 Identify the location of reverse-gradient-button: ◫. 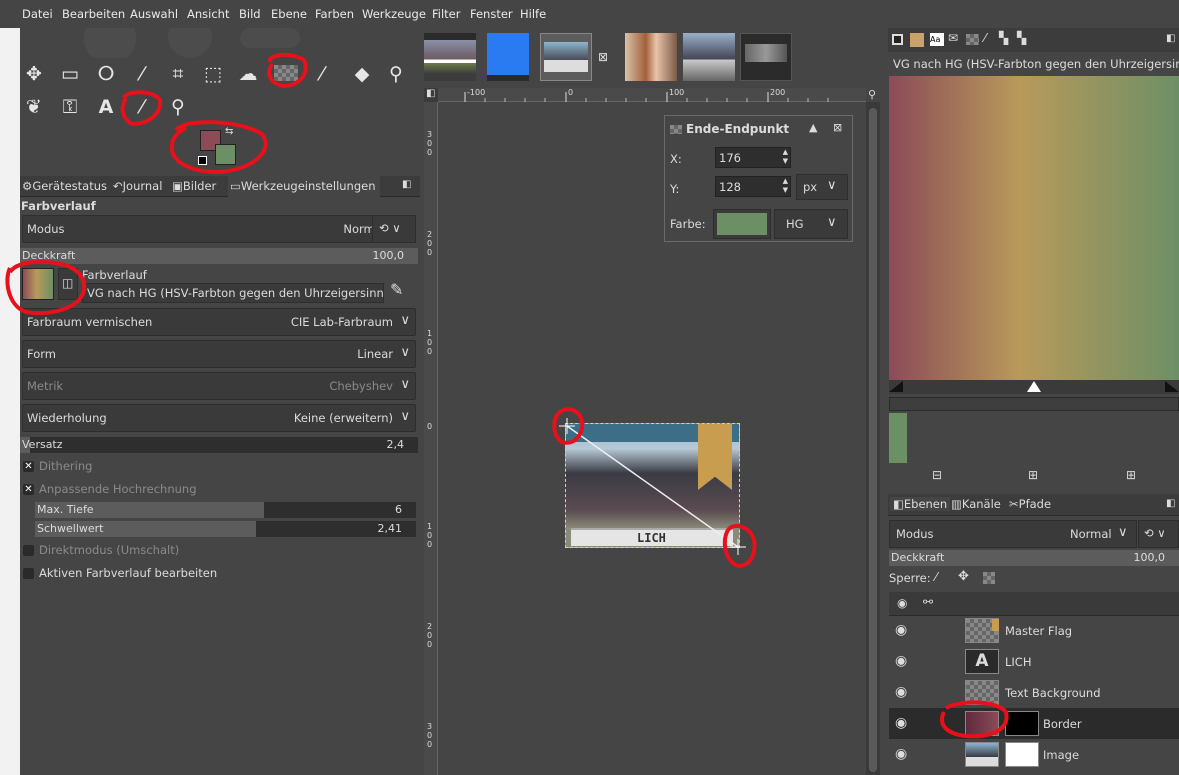
(68, 284).